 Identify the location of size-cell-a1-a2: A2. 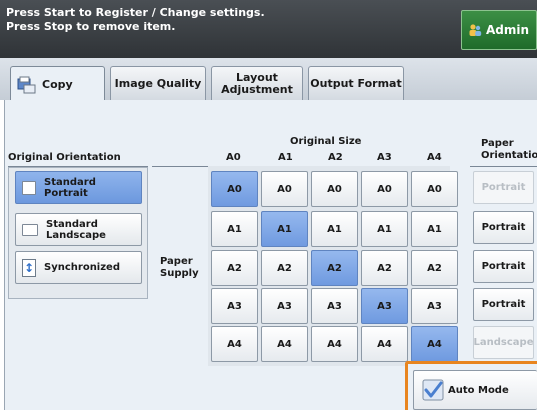
(284, 268).